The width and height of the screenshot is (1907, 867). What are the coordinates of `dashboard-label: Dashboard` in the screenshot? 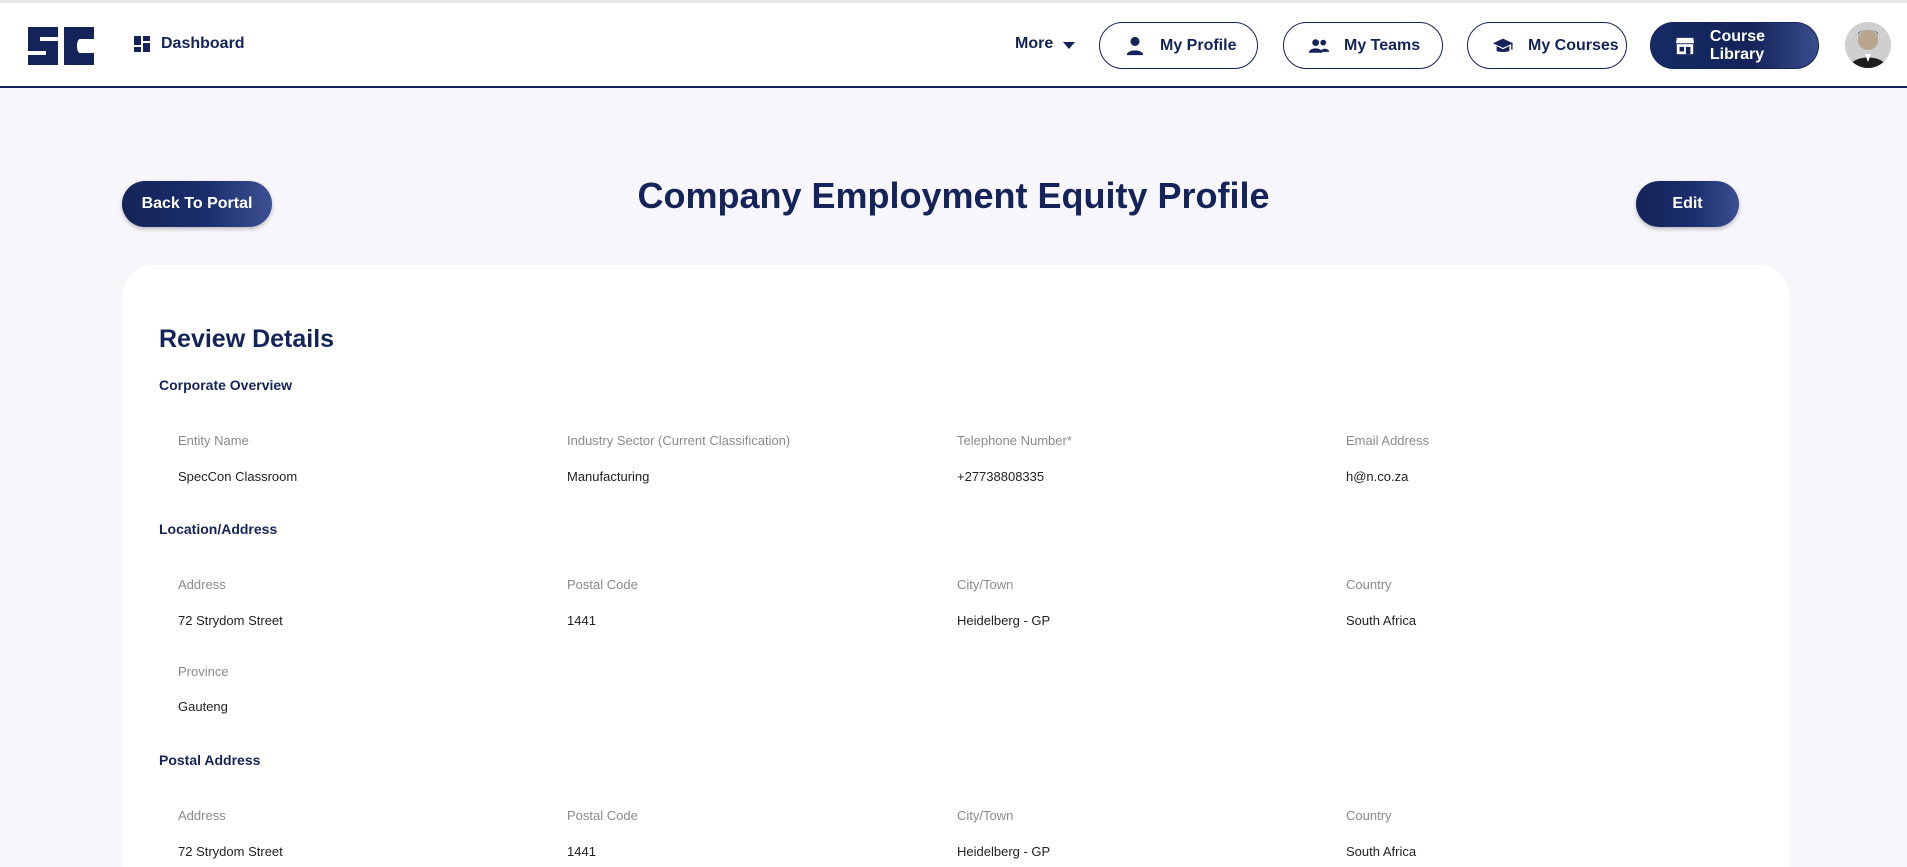 It's located at (203, 43).